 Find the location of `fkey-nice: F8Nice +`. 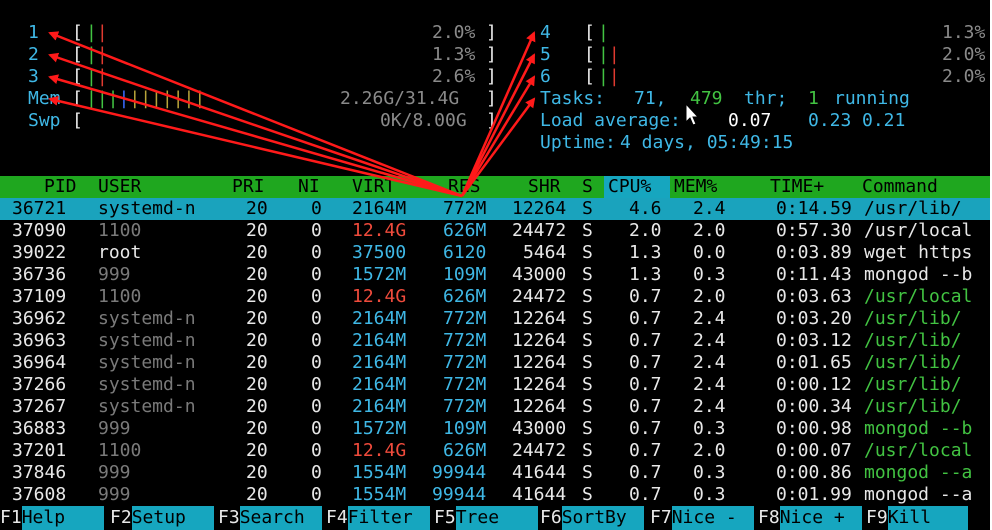

fkey-nice: F8Nice + is located at coordinates (810, 518).